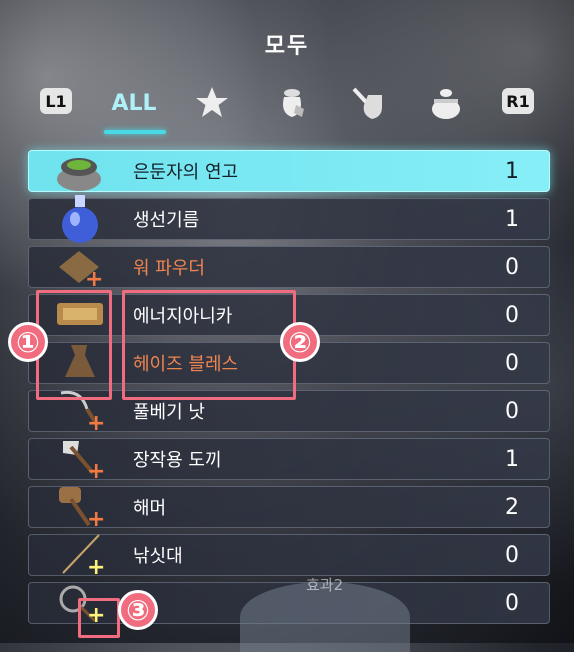 This screenshot has width=574, height=652. I want to click on list-item: 은둔자의 연고 1, so click(289, 171).